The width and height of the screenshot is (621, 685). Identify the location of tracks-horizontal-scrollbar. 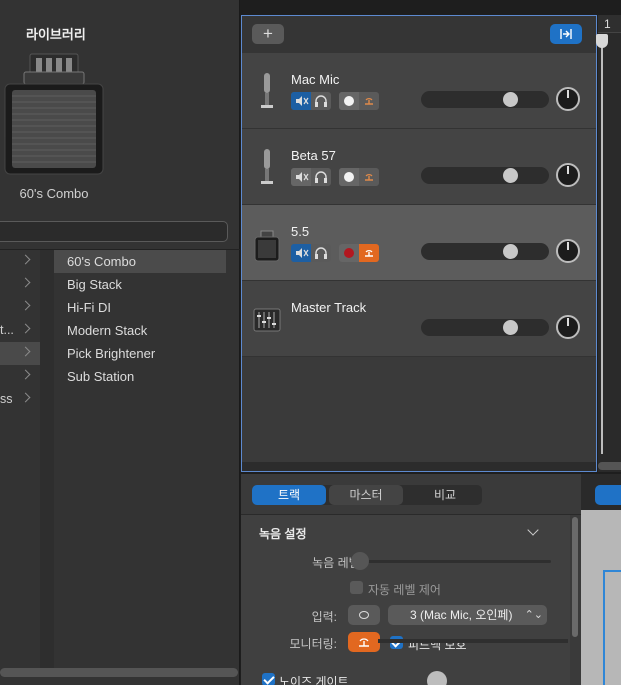
(419, 466).